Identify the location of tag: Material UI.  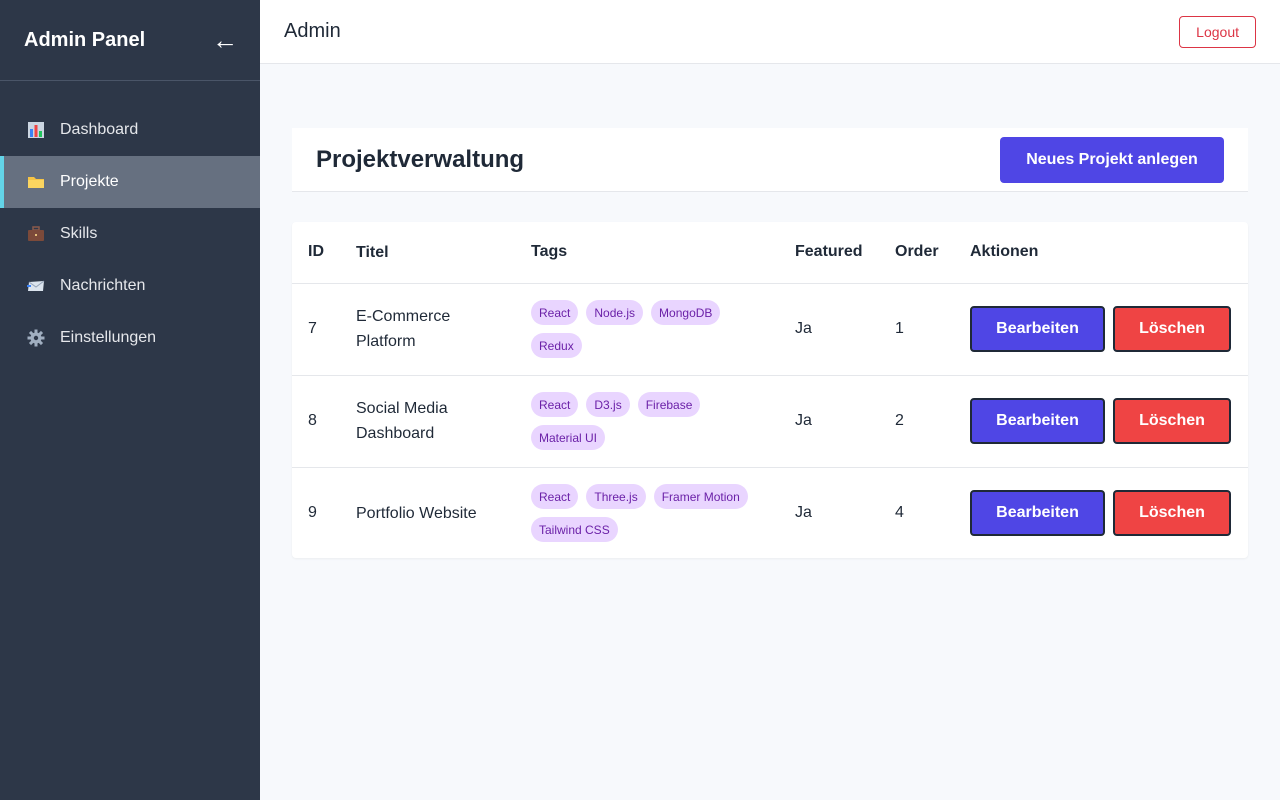
(568, 437).